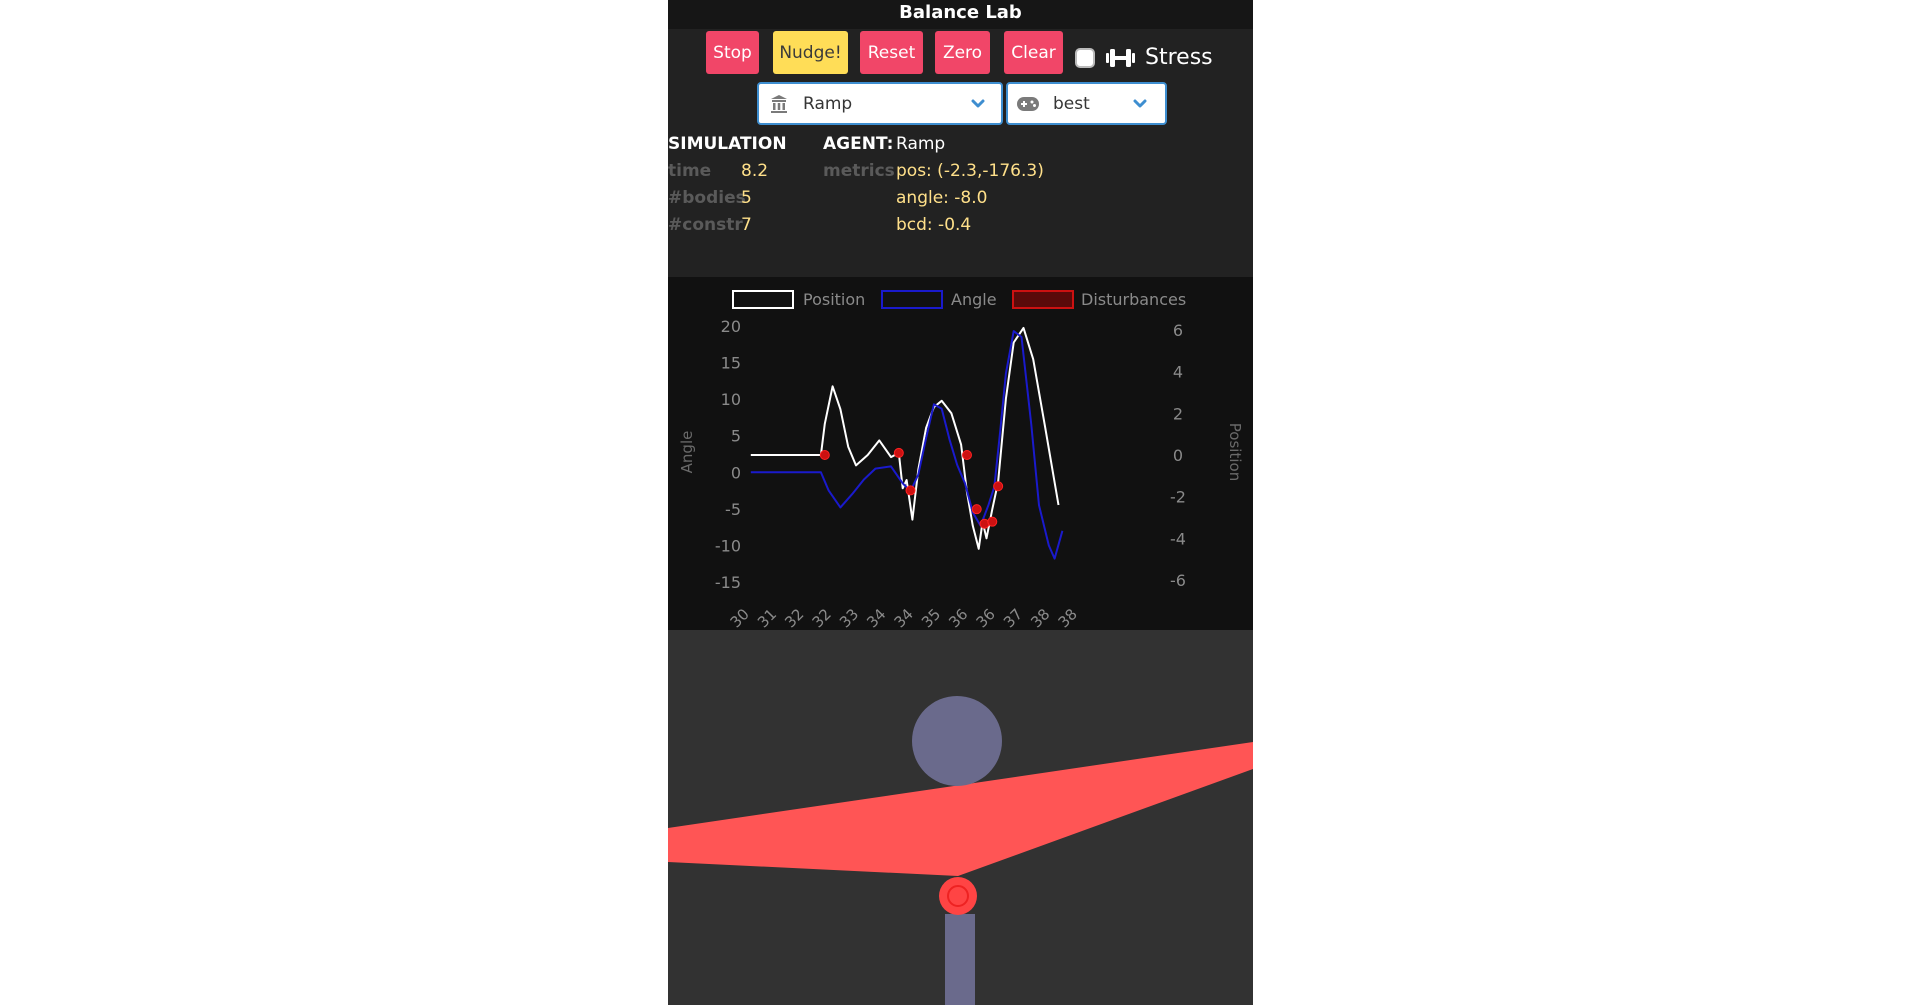 The image size is (1920, 1005). Describe the element at coordinates (732, 52) in the screenshot. I see `stop-button: Stop` at that location.